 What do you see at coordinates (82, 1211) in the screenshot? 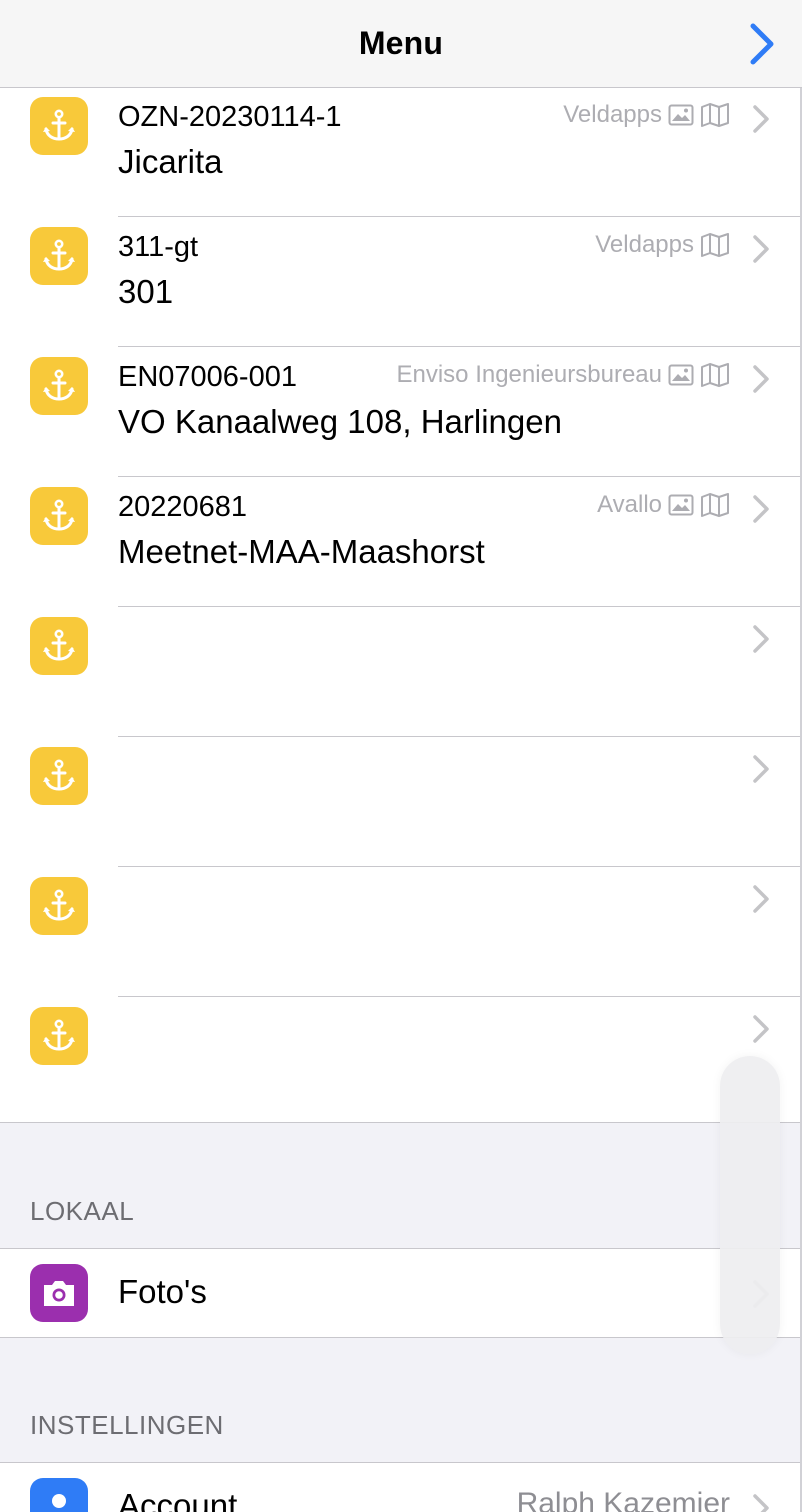
I see `section-header-lokaal: LOKAAL` at bounding box center [82, 1211].